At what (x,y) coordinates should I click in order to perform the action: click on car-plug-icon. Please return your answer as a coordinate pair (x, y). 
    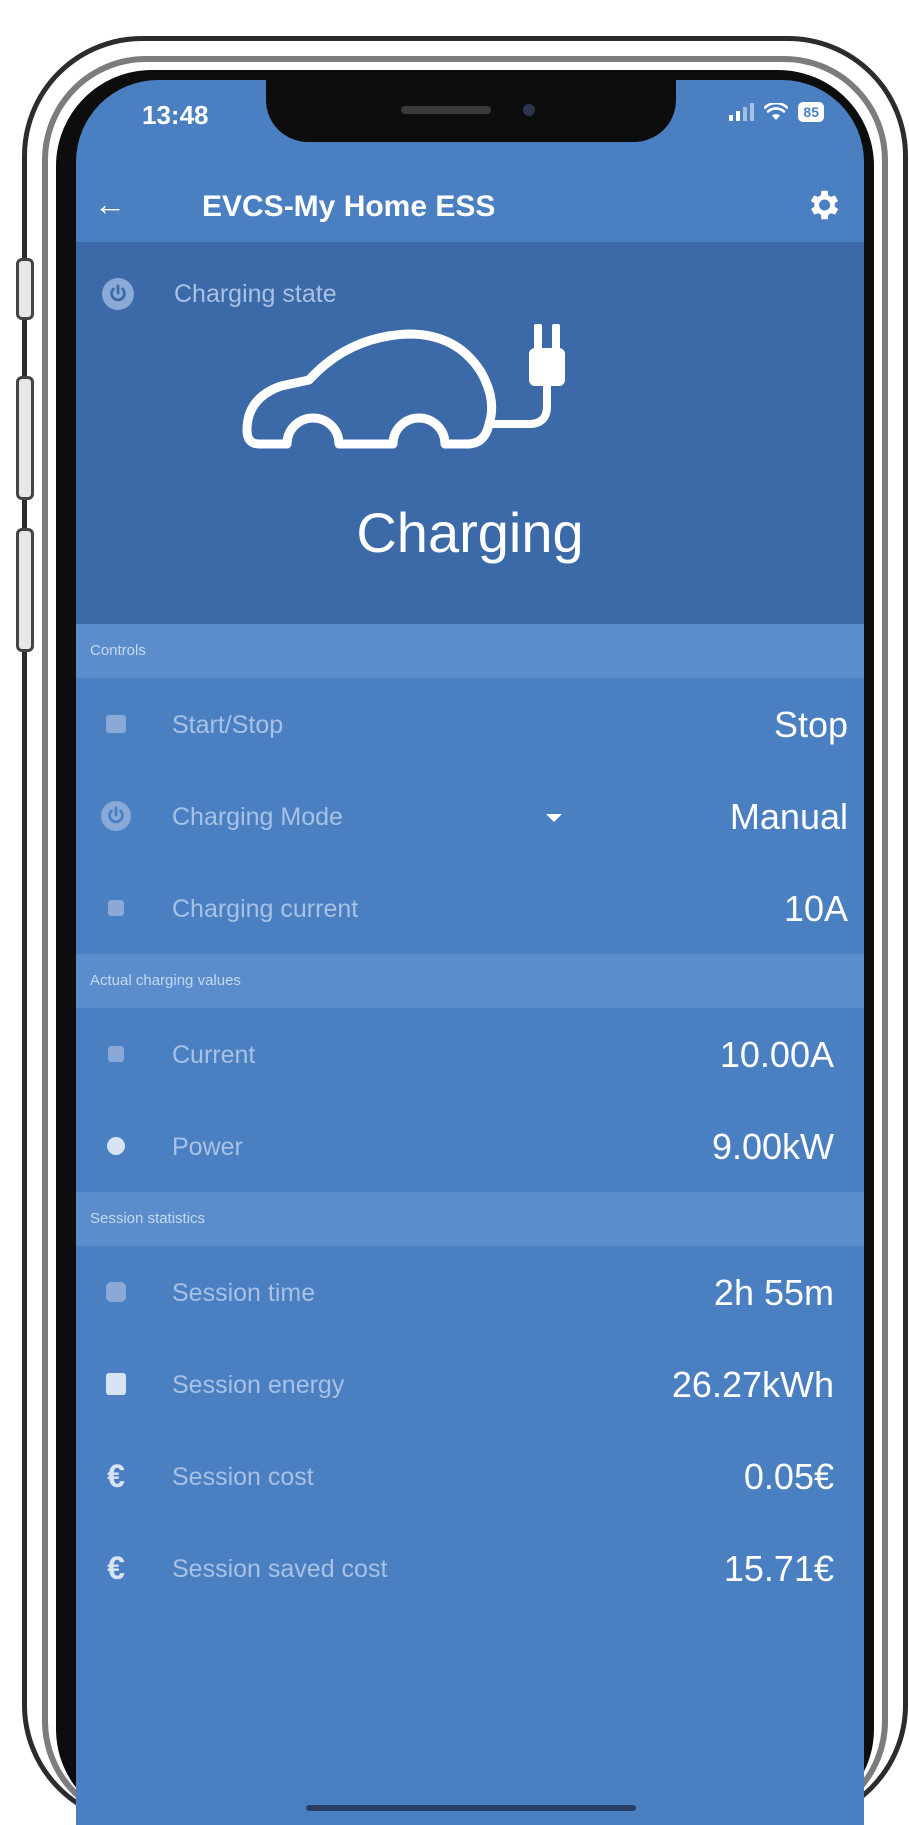
    Looking at the image, I should click on (403, 386).